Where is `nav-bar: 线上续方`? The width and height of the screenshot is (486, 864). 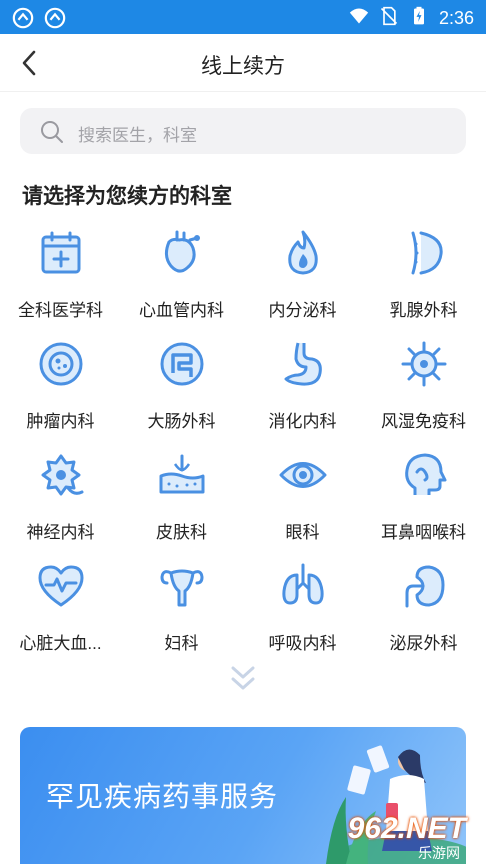 nav-bar: 线上续方 is located at coordinates (243, 63).